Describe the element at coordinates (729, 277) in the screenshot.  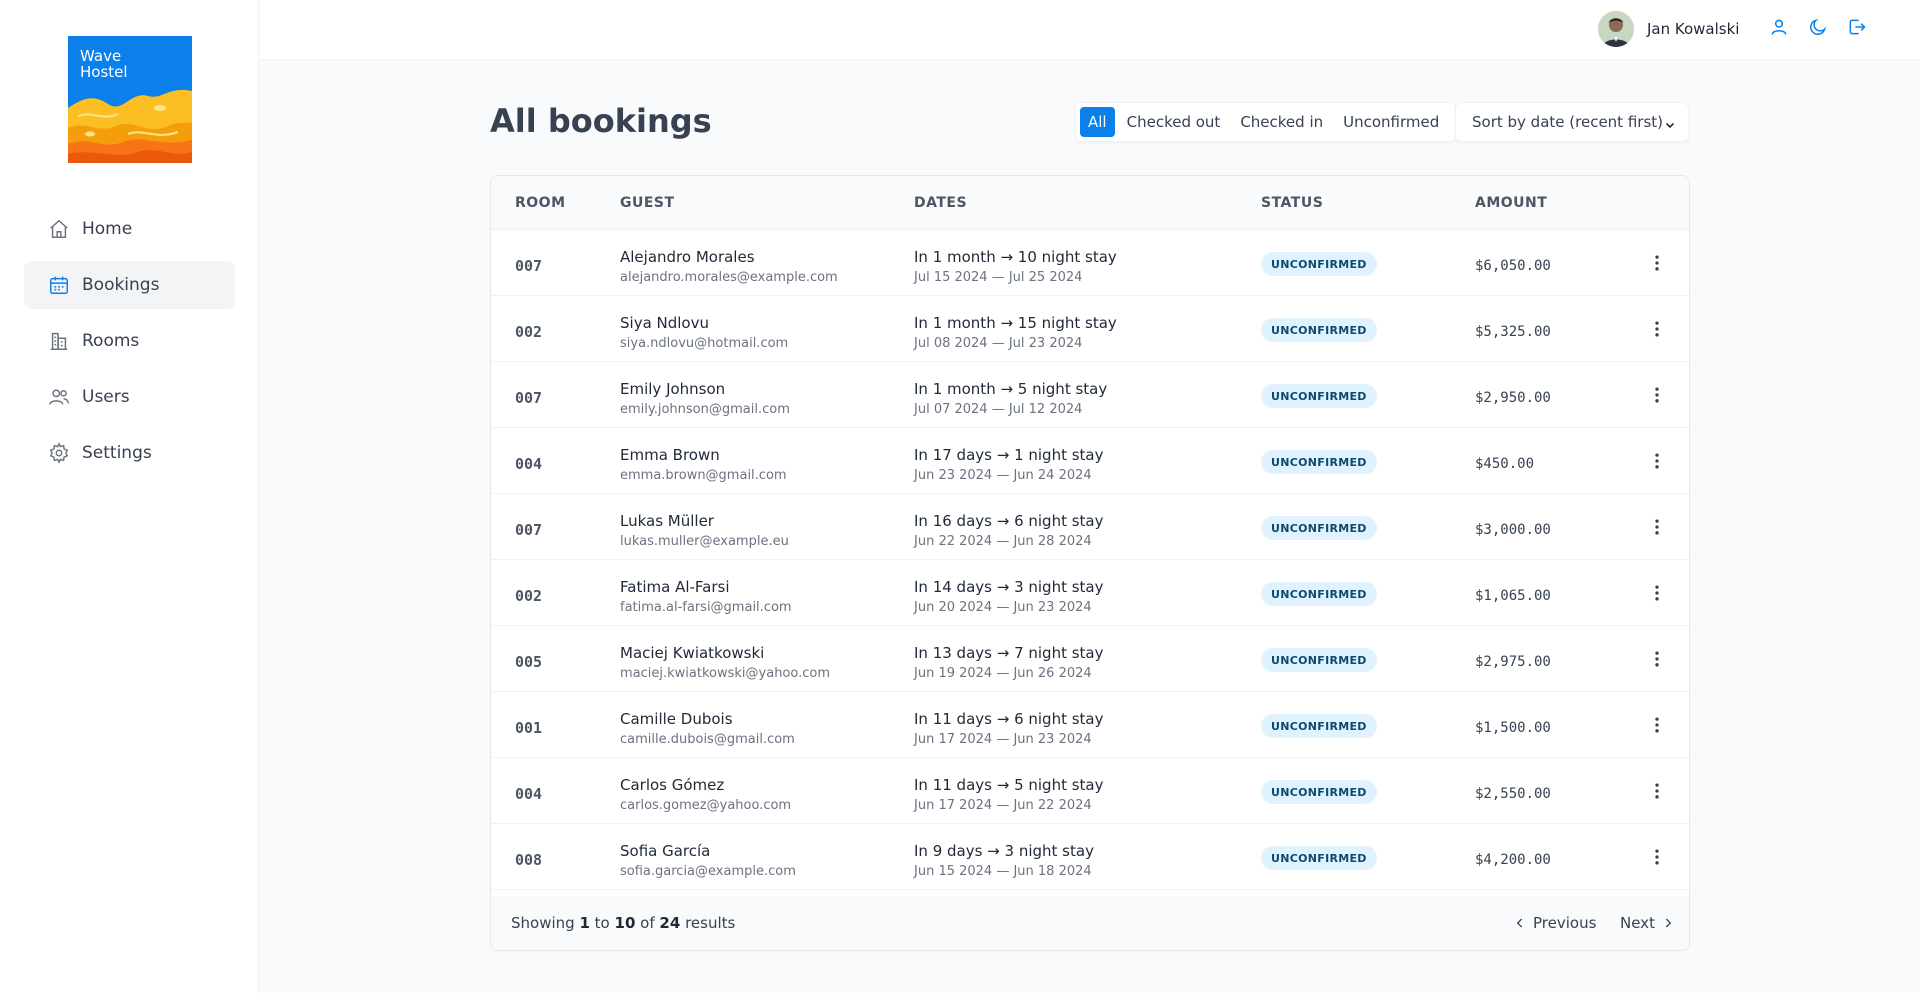
I see `guest-email: alejandro.morales@example.com` at that location.